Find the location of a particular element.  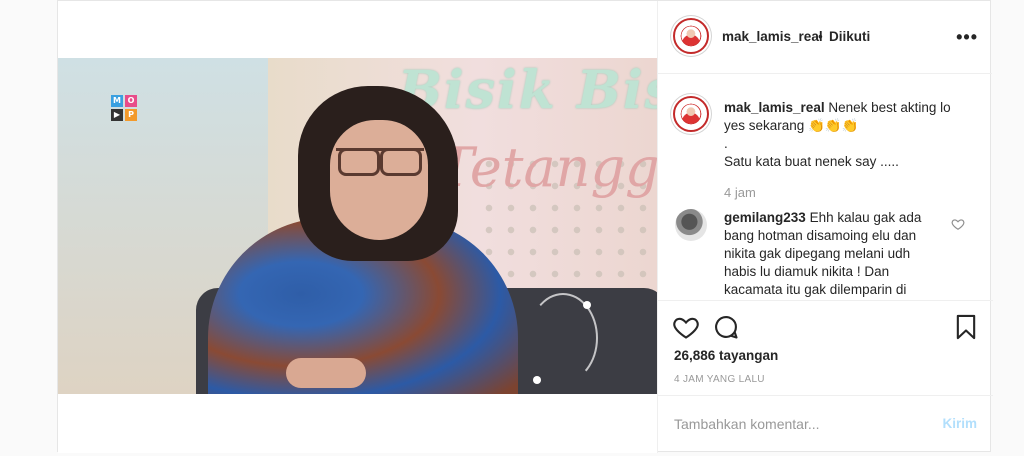

glasses is located at coordinates (380, 162).